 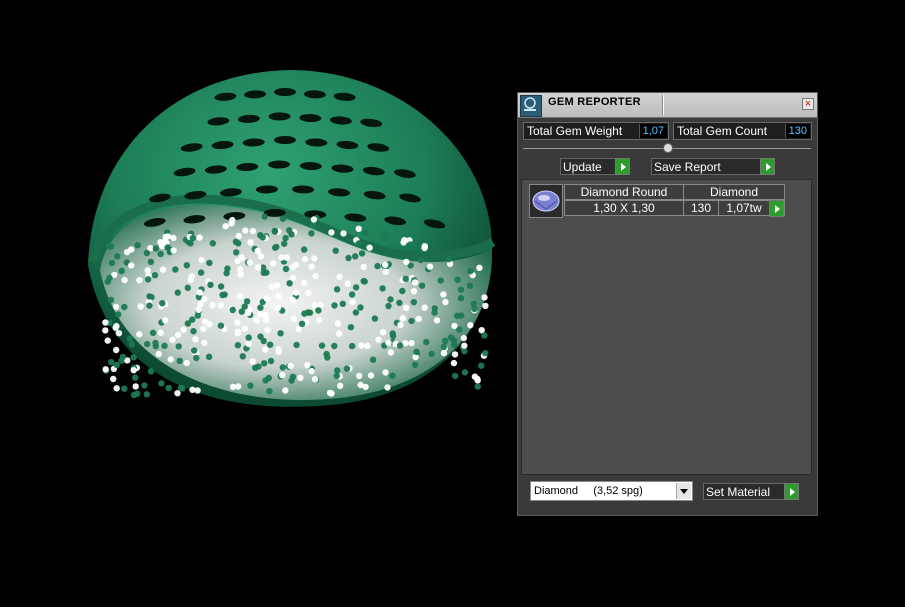 I want to click on material-select: Diamond (3,52 spg), so click(x=611, y=491).